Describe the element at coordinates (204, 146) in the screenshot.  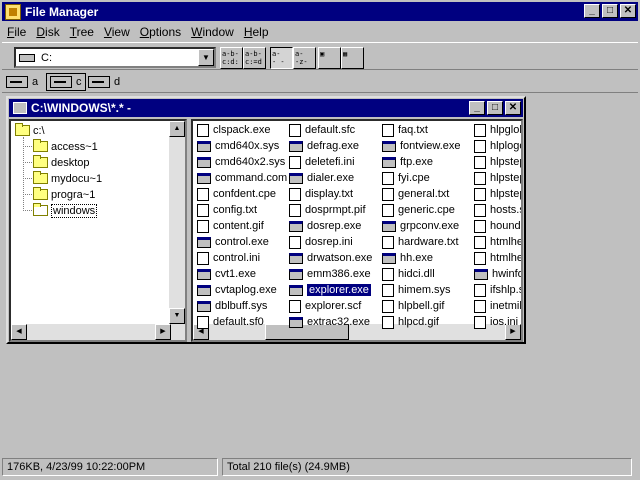
I see `program-file-icon` at that location.